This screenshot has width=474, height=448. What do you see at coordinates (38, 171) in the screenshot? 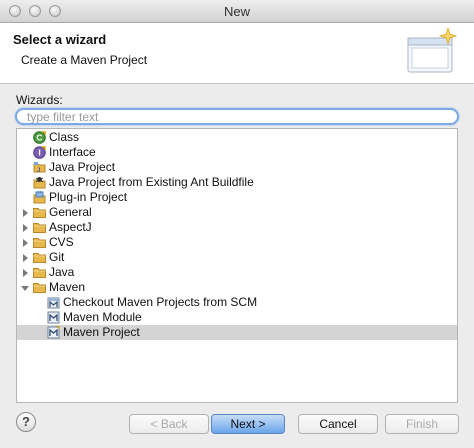
I see `svg-text: J` at bounding box center [38, 171].